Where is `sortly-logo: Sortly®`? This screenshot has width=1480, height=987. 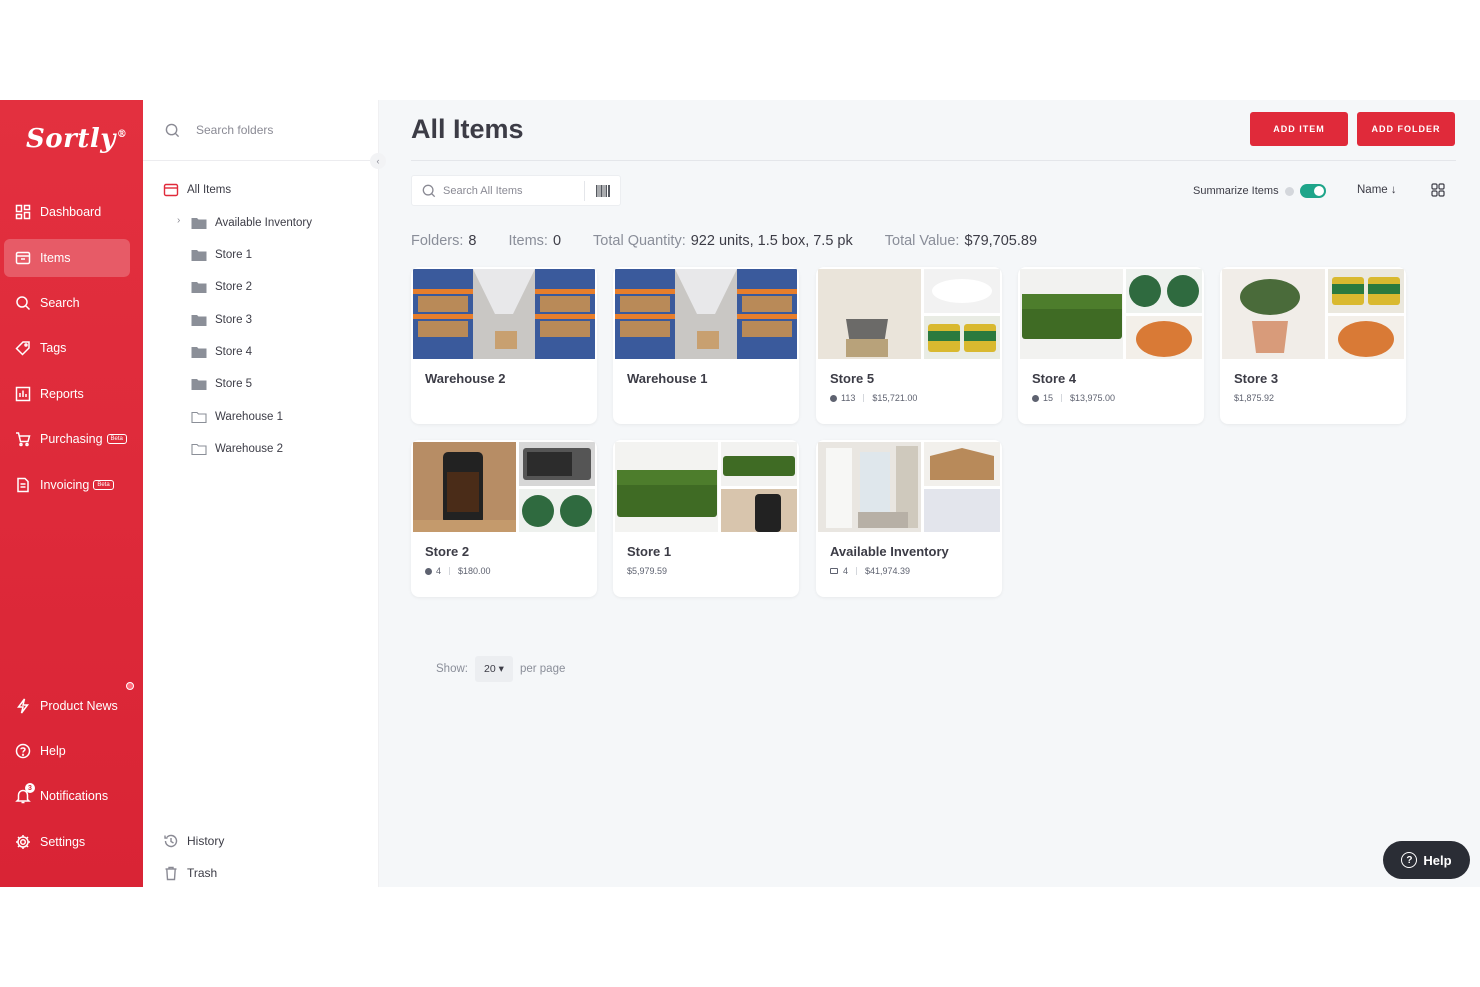
sortly-logo: Sortly® is located at coordinates (76, 139).